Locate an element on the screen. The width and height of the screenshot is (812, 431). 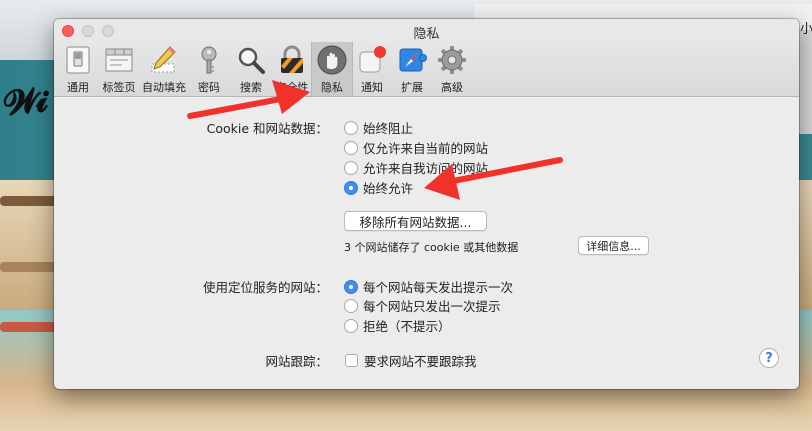
tab-autofill: 自动填充 is located at coordinates (164, 69).